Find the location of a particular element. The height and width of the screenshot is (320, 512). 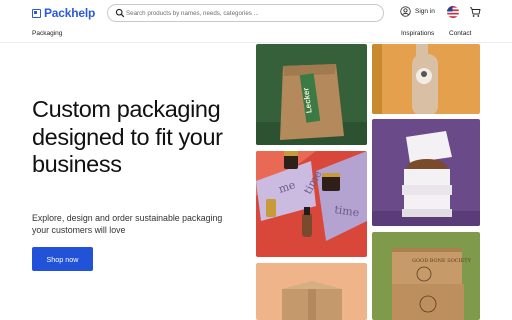

kraft-box-image is located at coordinates (311, 291).